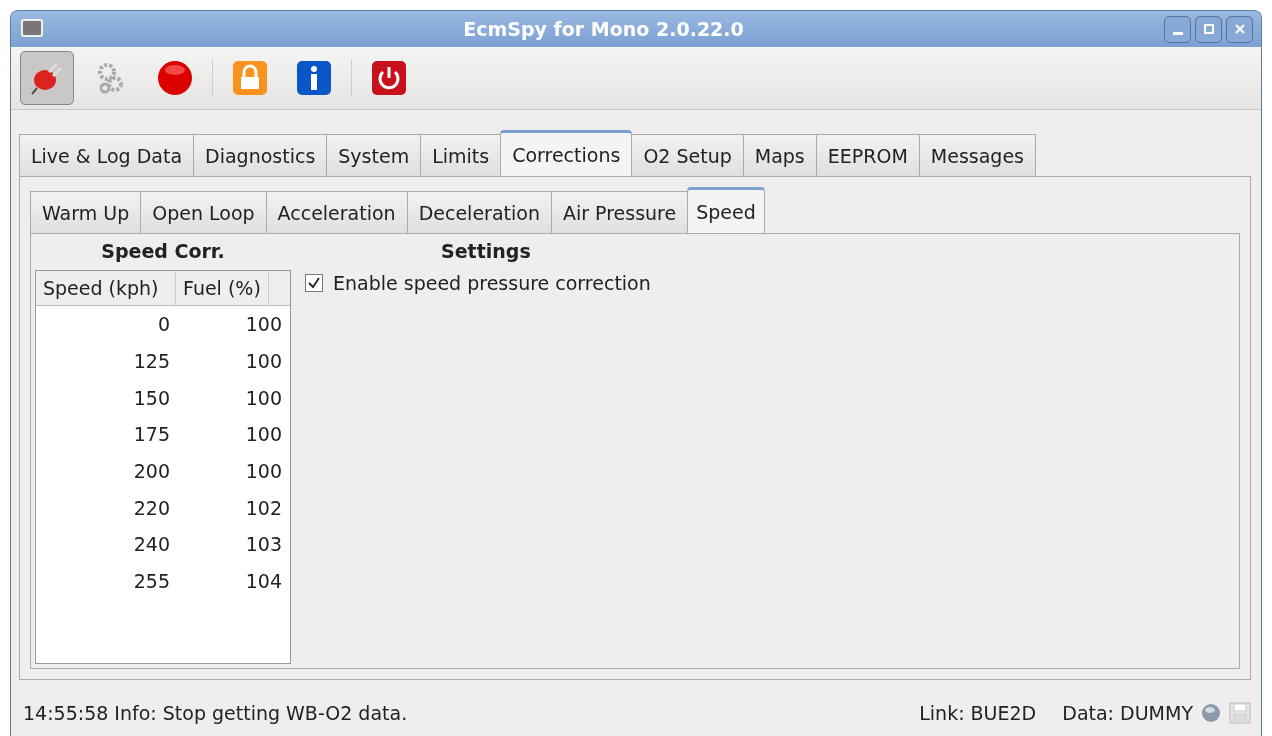  What do you see at coordinates (977, 155) in the screenshot?
I see `tab: Messages` at bounding box center [977, 155].